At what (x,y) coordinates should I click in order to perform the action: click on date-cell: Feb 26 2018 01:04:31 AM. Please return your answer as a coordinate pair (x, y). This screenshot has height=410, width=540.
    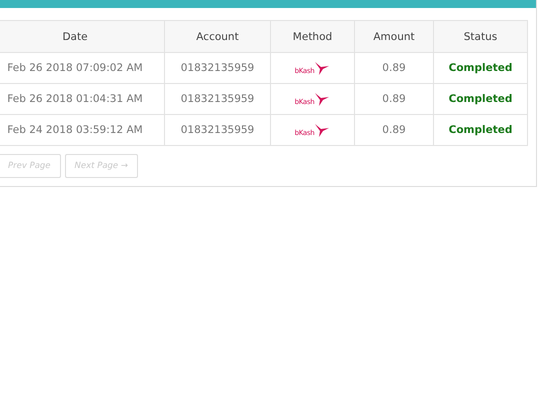
    Looking at the image, I should click on (82, 99).